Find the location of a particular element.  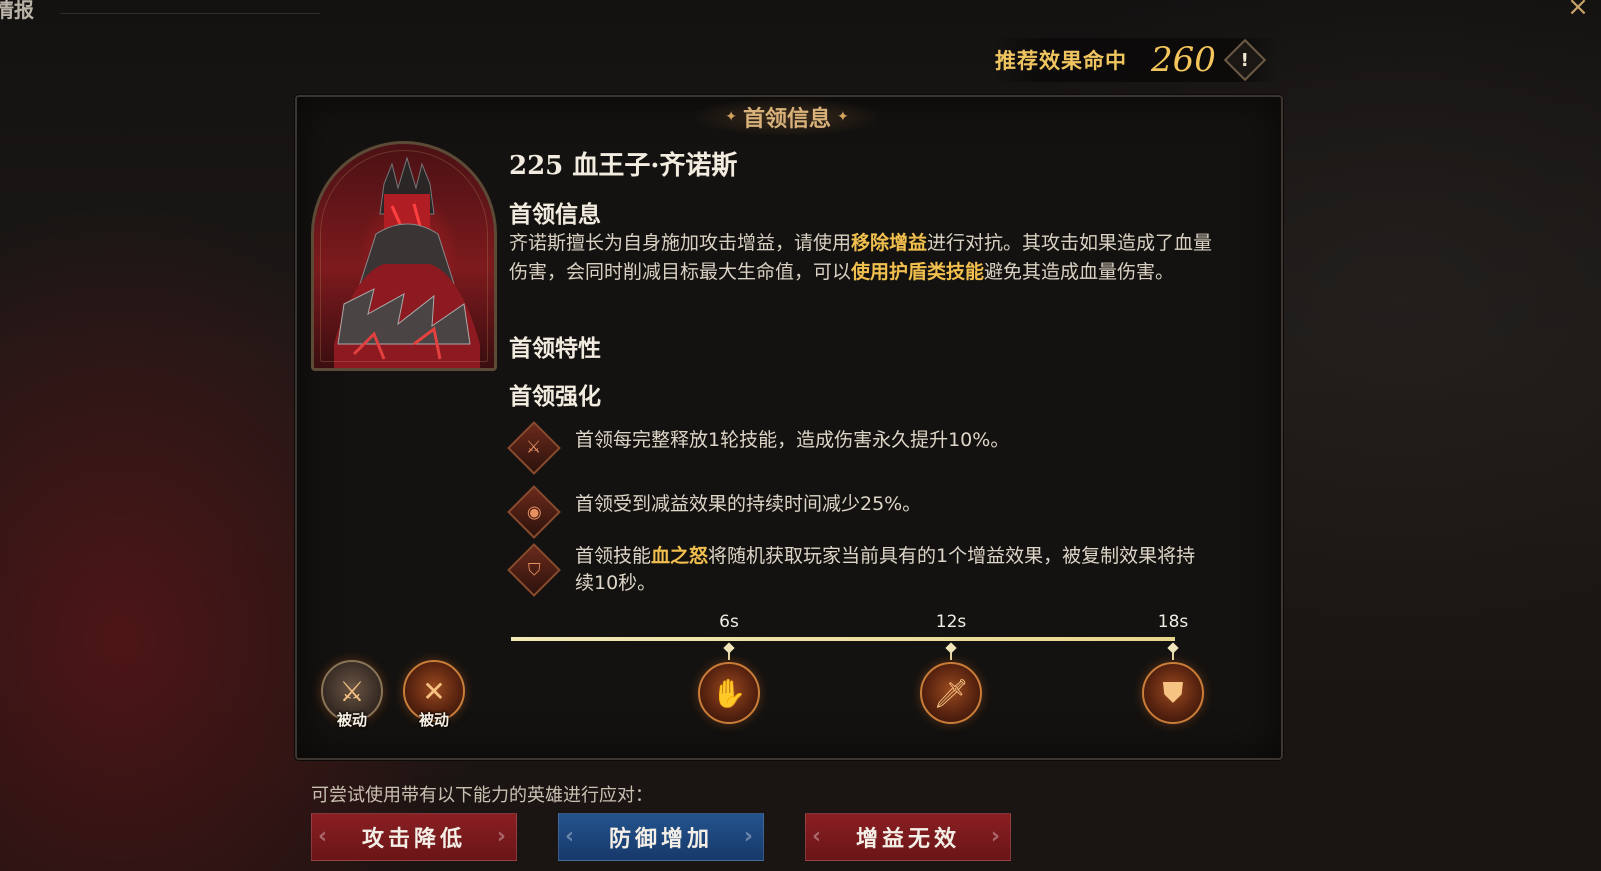

passive-skill-1: ⚔ 被动 is located at coordinates (352, 694).